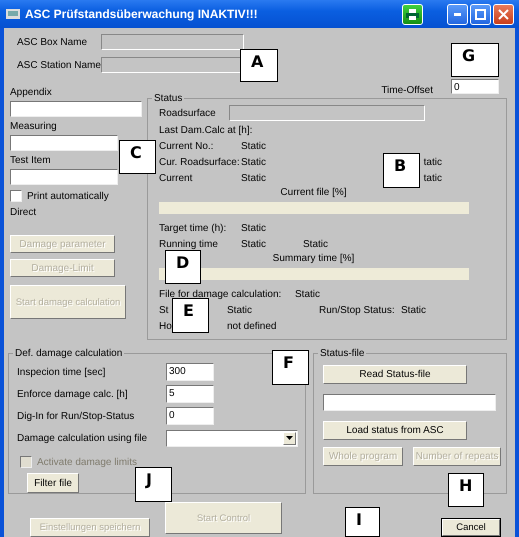 The width and height of the screenshot is (519, 537). I want to click on callout-label: J, so click(153, 484).